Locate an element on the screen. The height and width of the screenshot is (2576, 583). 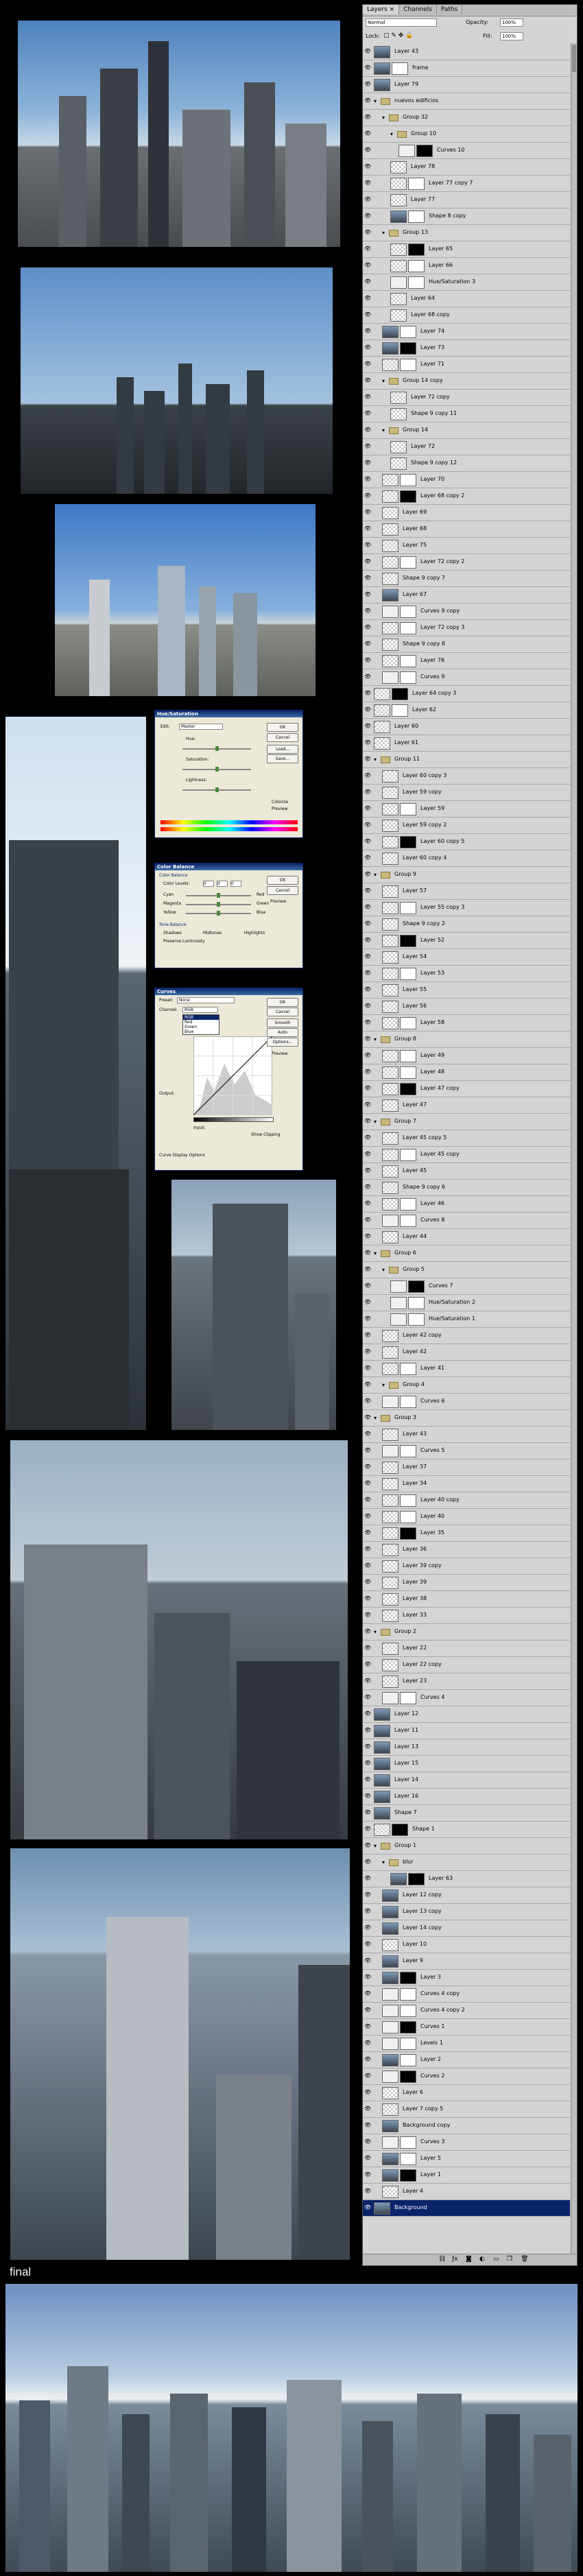
layer-row: 👁 Shape 9 copy 2 is located at coordinates (467, 924).